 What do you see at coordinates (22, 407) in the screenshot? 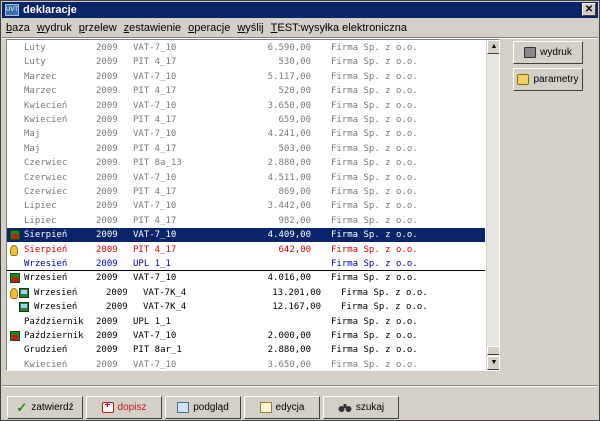
I see `checkmark-icon: ✓` at bounding box center [22, 407].